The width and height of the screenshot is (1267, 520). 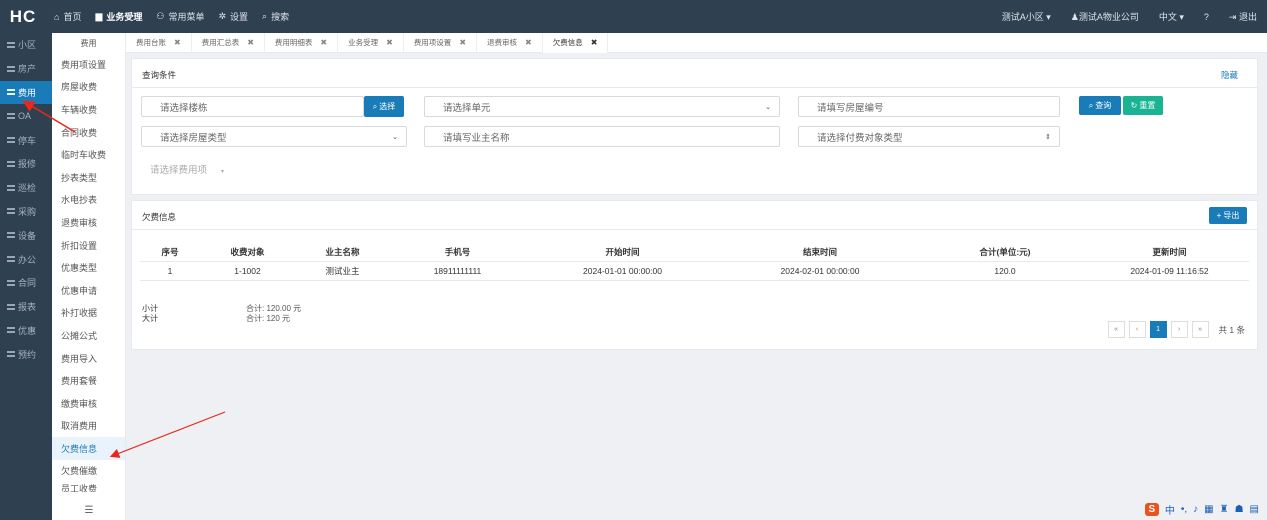 What do you see at coordinates (88, 87) in the screenshot?
I see `submenu-item: 房屋收费` at bounding box center [88, 87].